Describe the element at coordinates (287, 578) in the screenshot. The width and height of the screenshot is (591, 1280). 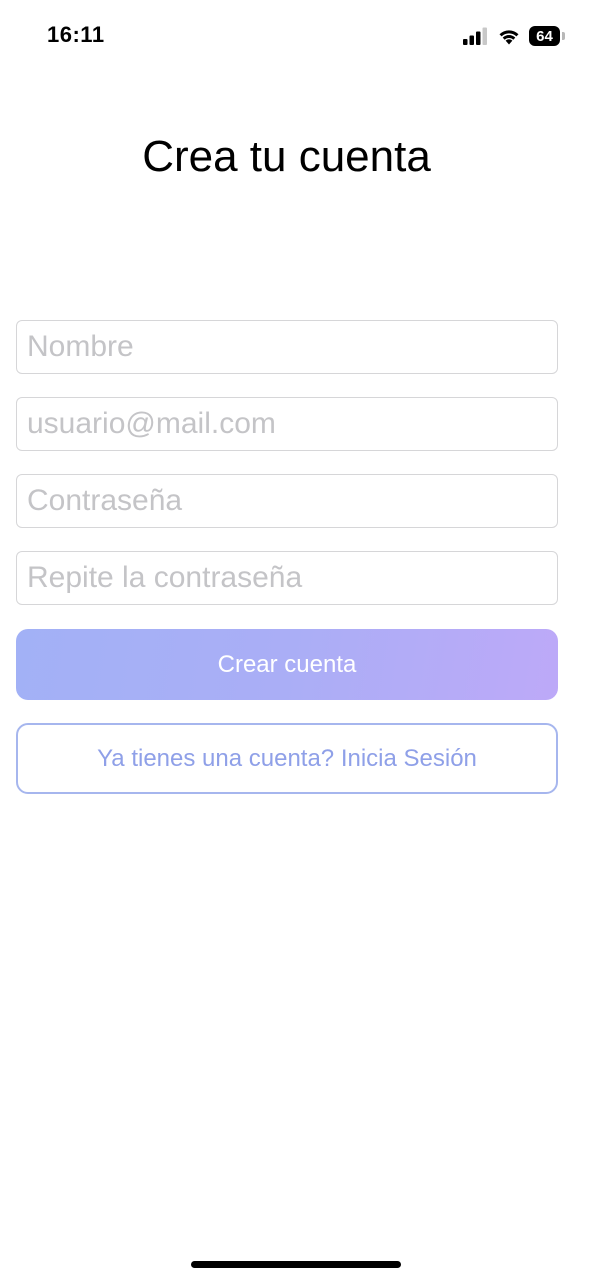
I see `repeat-password-field` at that location.